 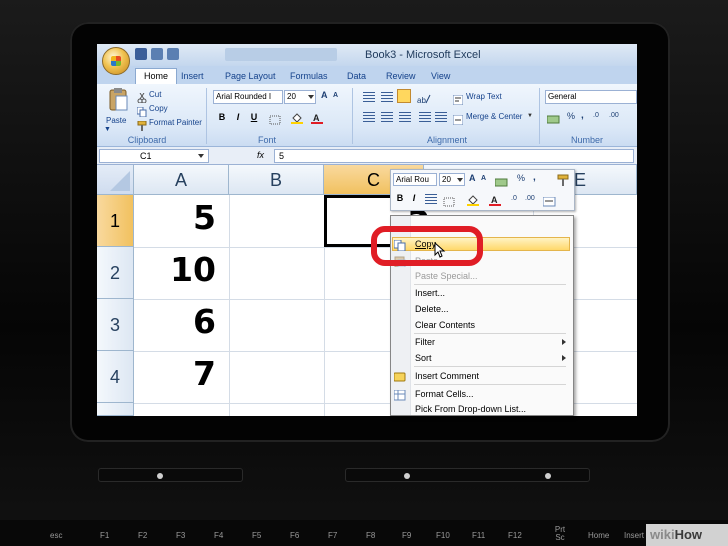 I want to click on decrease-decimal-button: .00, so click(x=614, y=115).